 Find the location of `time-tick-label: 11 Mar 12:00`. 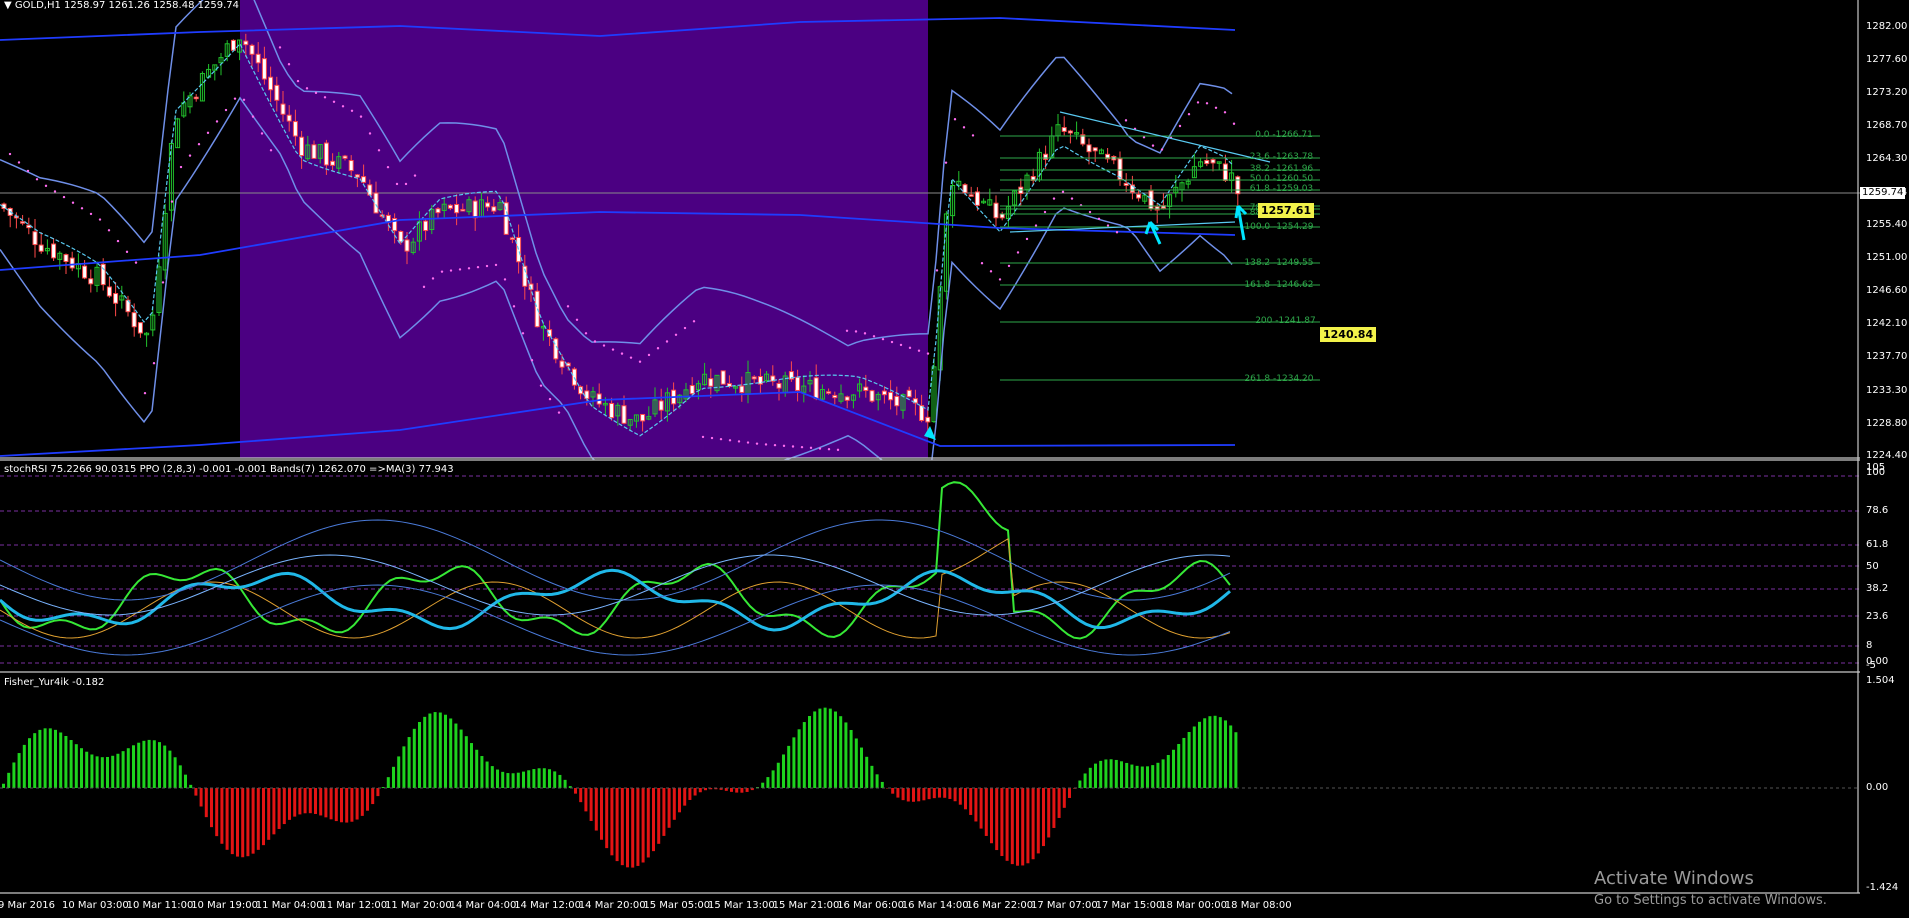

time-tick-label: 11 Mar 12:00 is located at coordinates (354, 905).